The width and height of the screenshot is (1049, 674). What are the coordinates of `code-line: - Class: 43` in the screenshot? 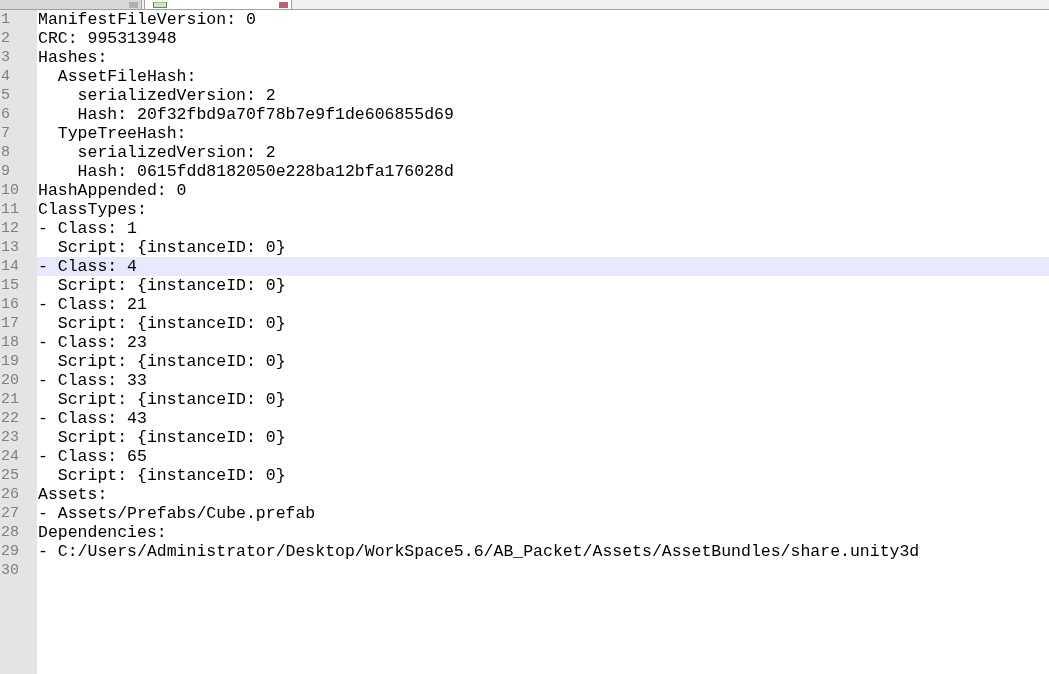 It's located at (92, 418).